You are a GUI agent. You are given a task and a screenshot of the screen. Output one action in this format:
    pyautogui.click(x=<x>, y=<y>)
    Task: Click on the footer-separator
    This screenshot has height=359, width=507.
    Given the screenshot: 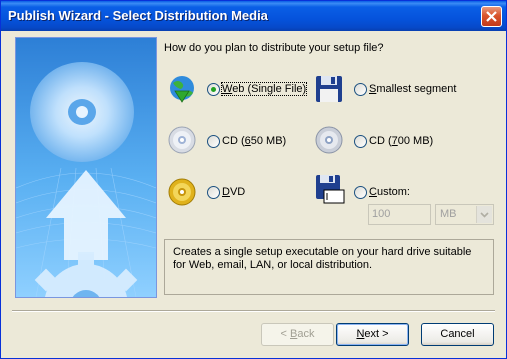 What is the action you would take?
    pyautogui.click(x=253, y=311)
    